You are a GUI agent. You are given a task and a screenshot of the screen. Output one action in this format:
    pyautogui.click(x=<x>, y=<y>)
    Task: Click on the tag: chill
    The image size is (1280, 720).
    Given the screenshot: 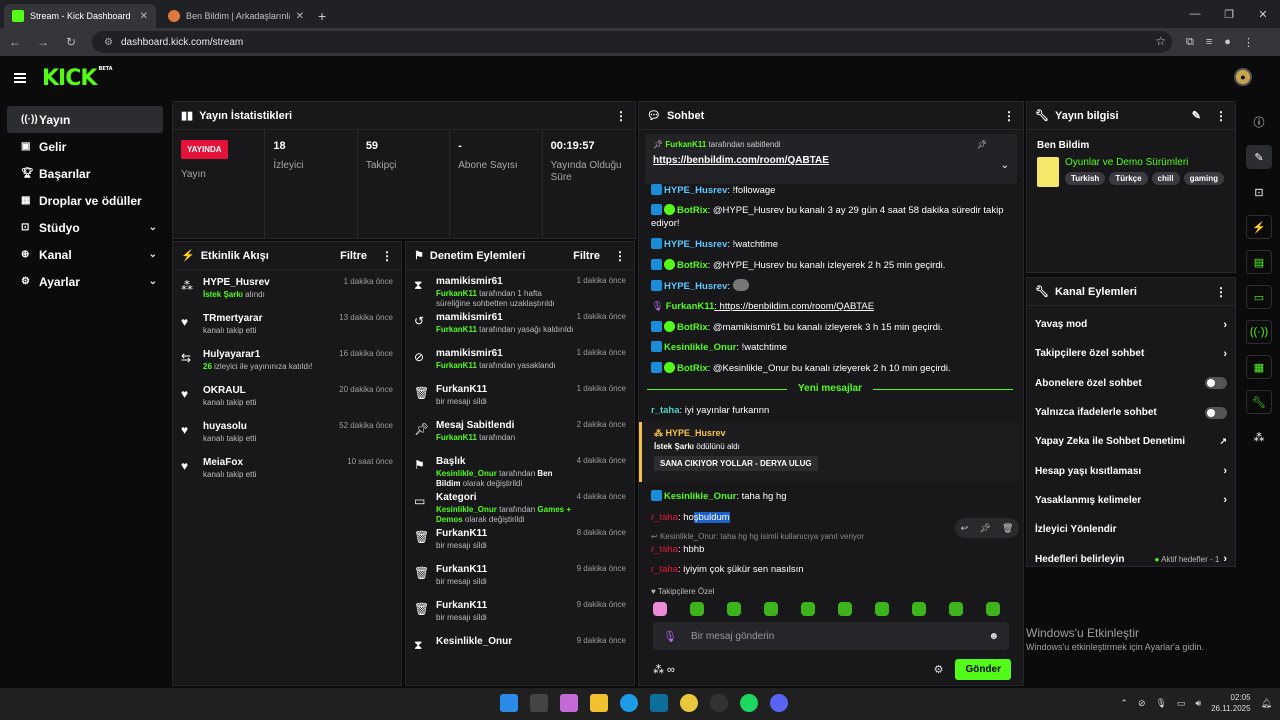 What is the action you would take?
    pyautogui.click(x=1165, y=178)
    